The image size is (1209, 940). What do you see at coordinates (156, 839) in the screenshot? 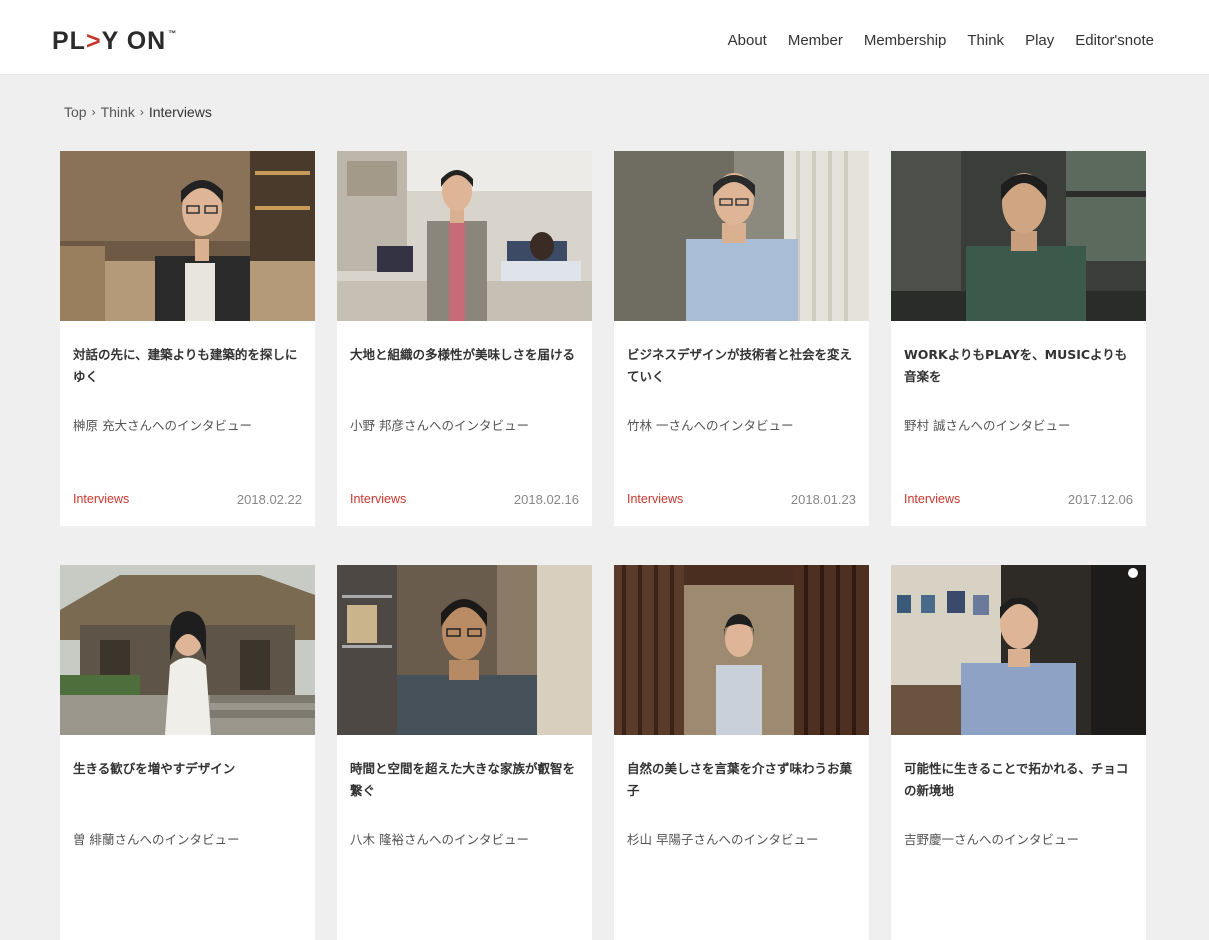
I see `article-author: 曽 緋蘭さんへのインタビュー` at bounding box center [156, 839].